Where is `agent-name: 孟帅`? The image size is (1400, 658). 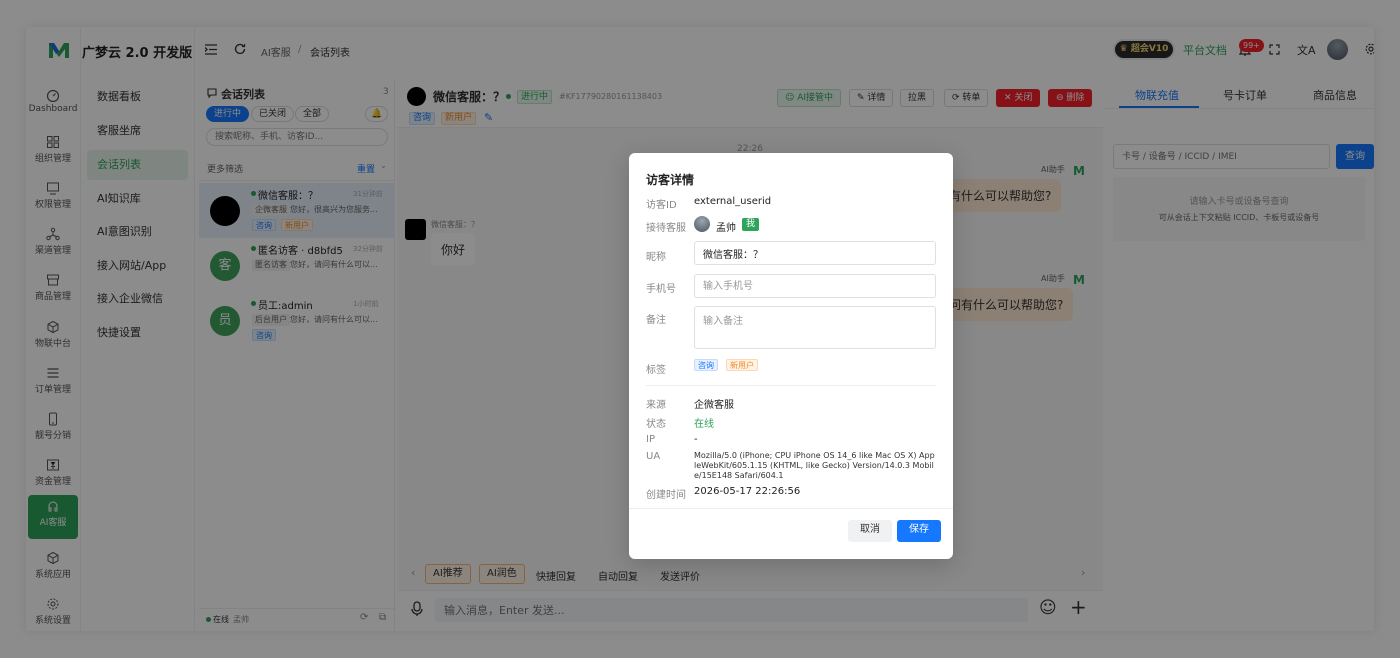 agent-name: 孟帅 is located at coordinates (726, 228).